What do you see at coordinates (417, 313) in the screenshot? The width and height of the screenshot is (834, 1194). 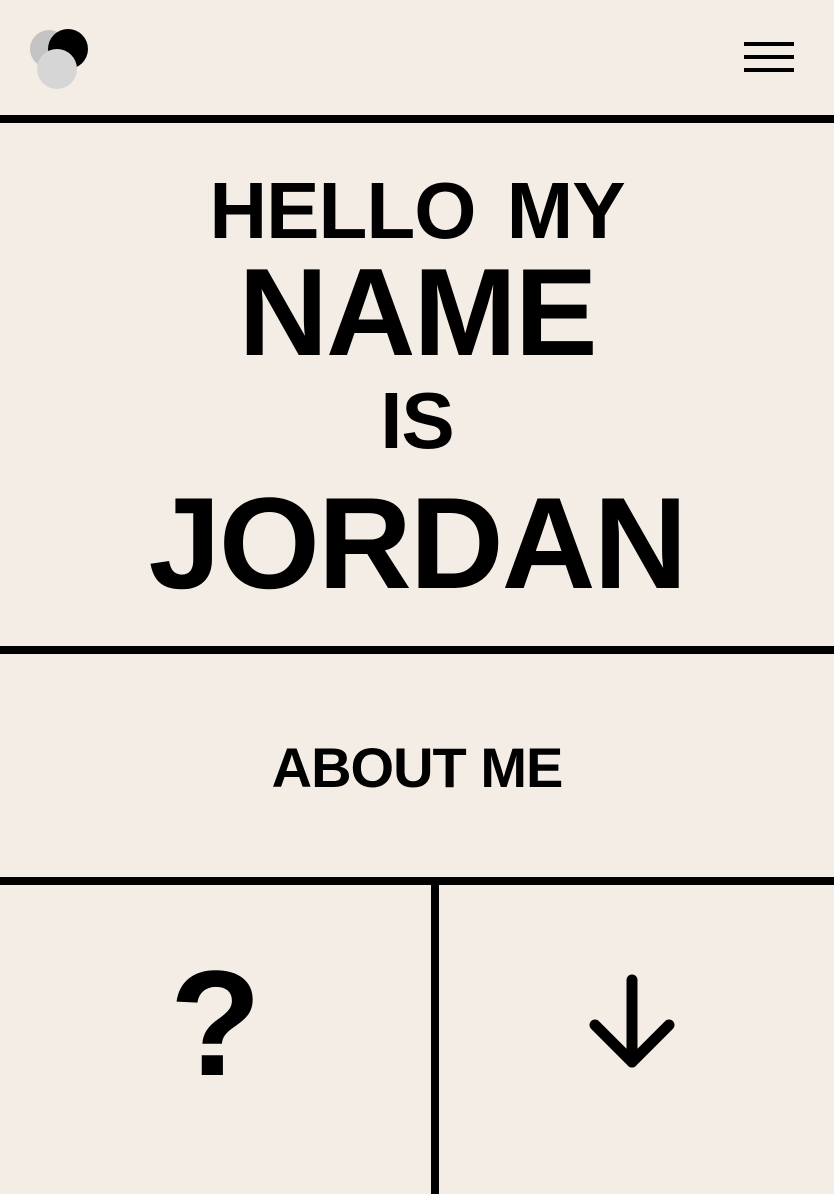 I see `hero-name-word: NAME` at bounding box center [417, 313].